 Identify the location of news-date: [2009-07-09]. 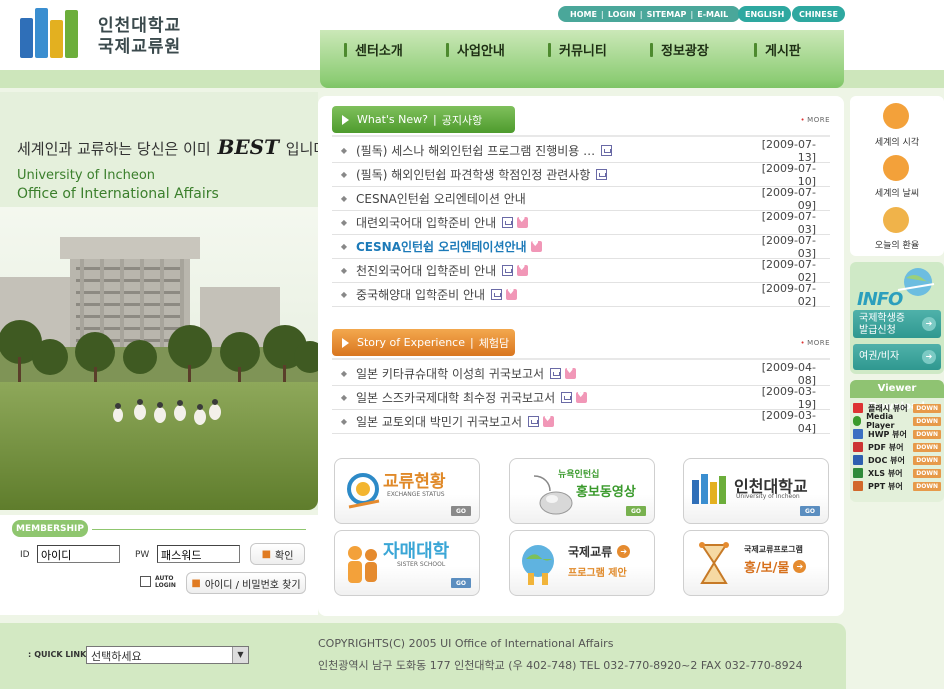
(788, 198).